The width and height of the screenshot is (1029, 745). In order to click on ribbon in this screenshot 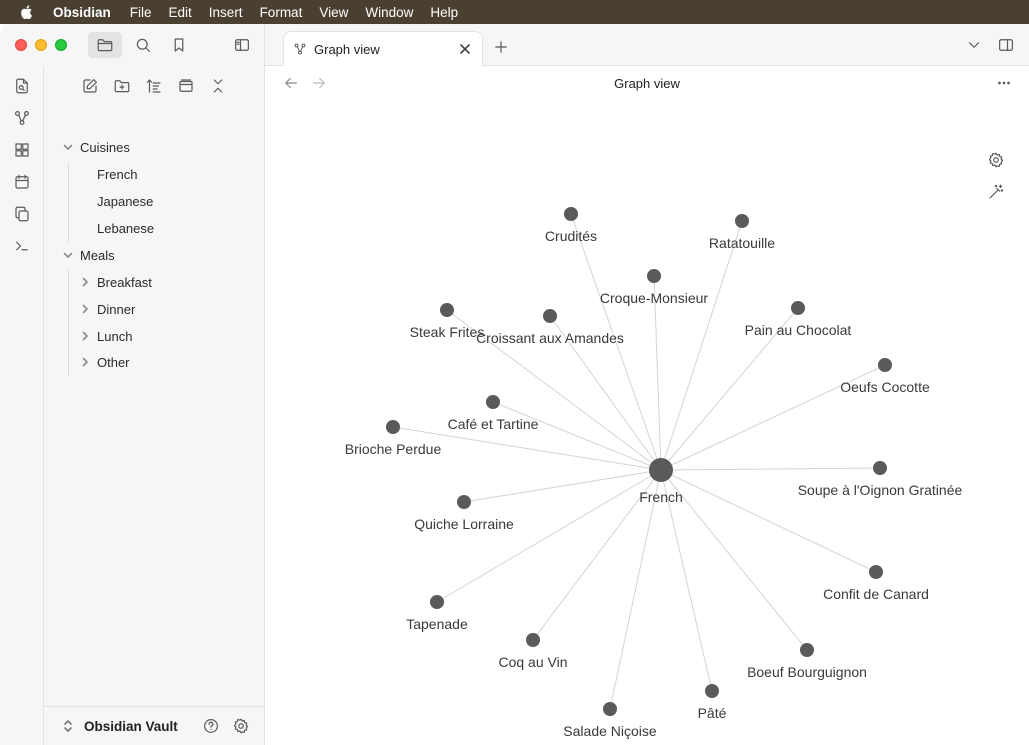, I will do `click(22, 405)`.